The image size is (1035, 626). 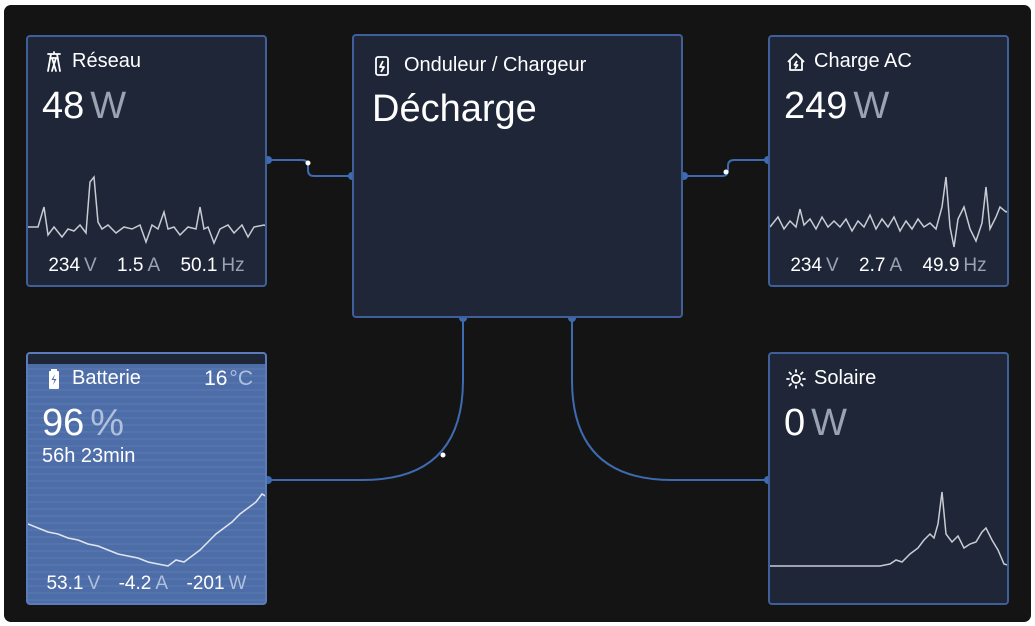 I want to click on solaire-power: 0W, so click(x=815, y=423).